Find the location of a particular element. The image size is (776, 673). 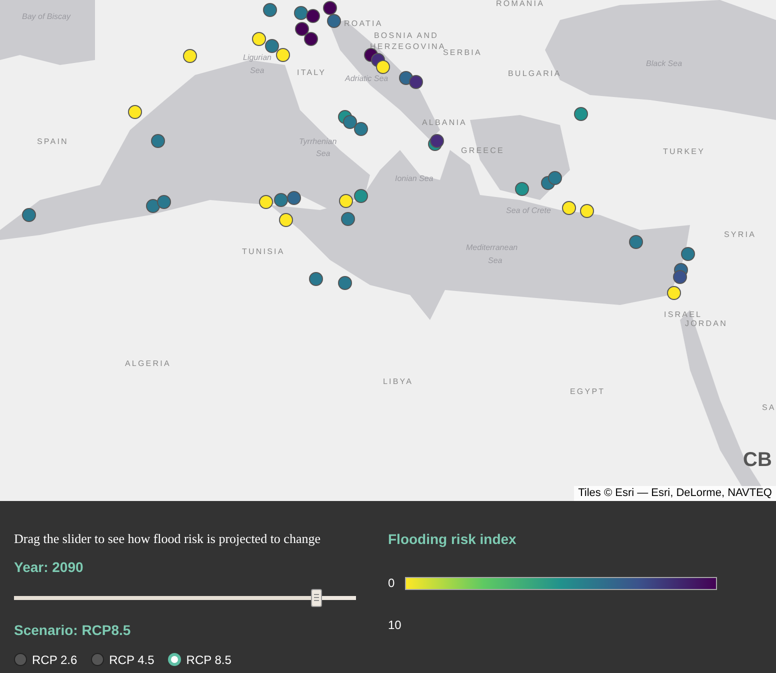

scenario-radio: RCP 2.6 is located at coordinates (46, 659).